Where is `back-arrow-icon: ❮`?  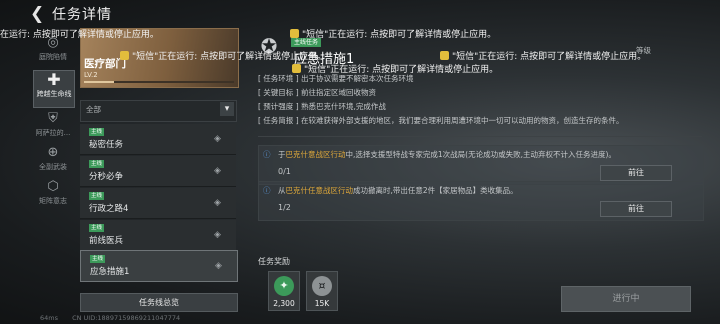
back-arrow-icon: ❮ is located at coordinates (38, 14).